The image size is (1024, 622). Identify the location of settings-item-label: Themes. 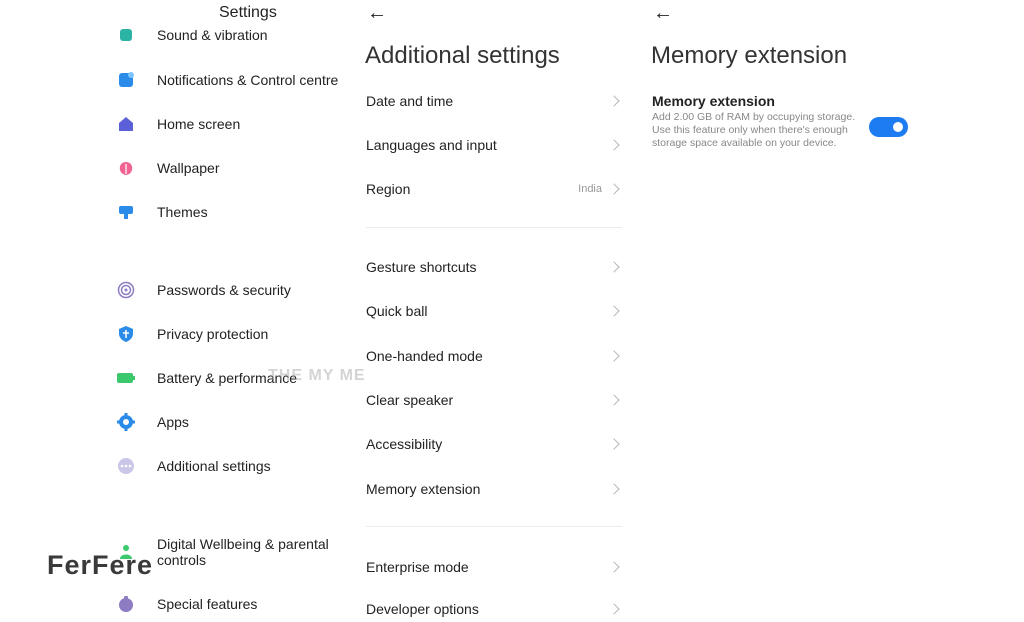
(182, 212).